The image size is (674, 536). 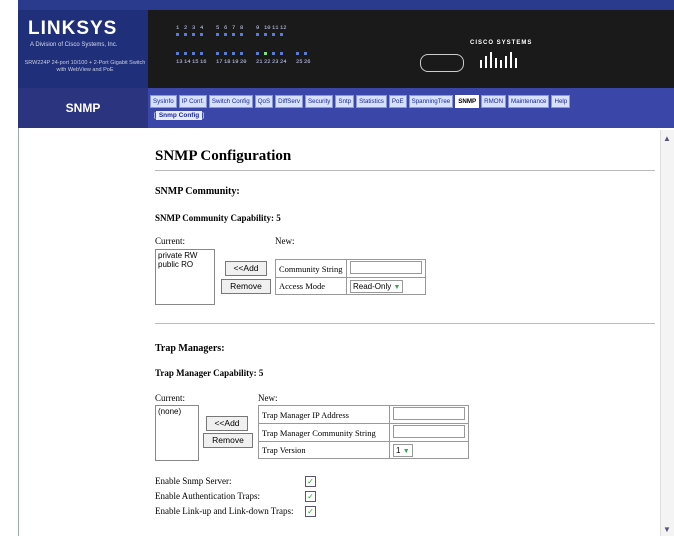 I want to click on tab-maintenance: Maintenance, so click(x=529, y=101).